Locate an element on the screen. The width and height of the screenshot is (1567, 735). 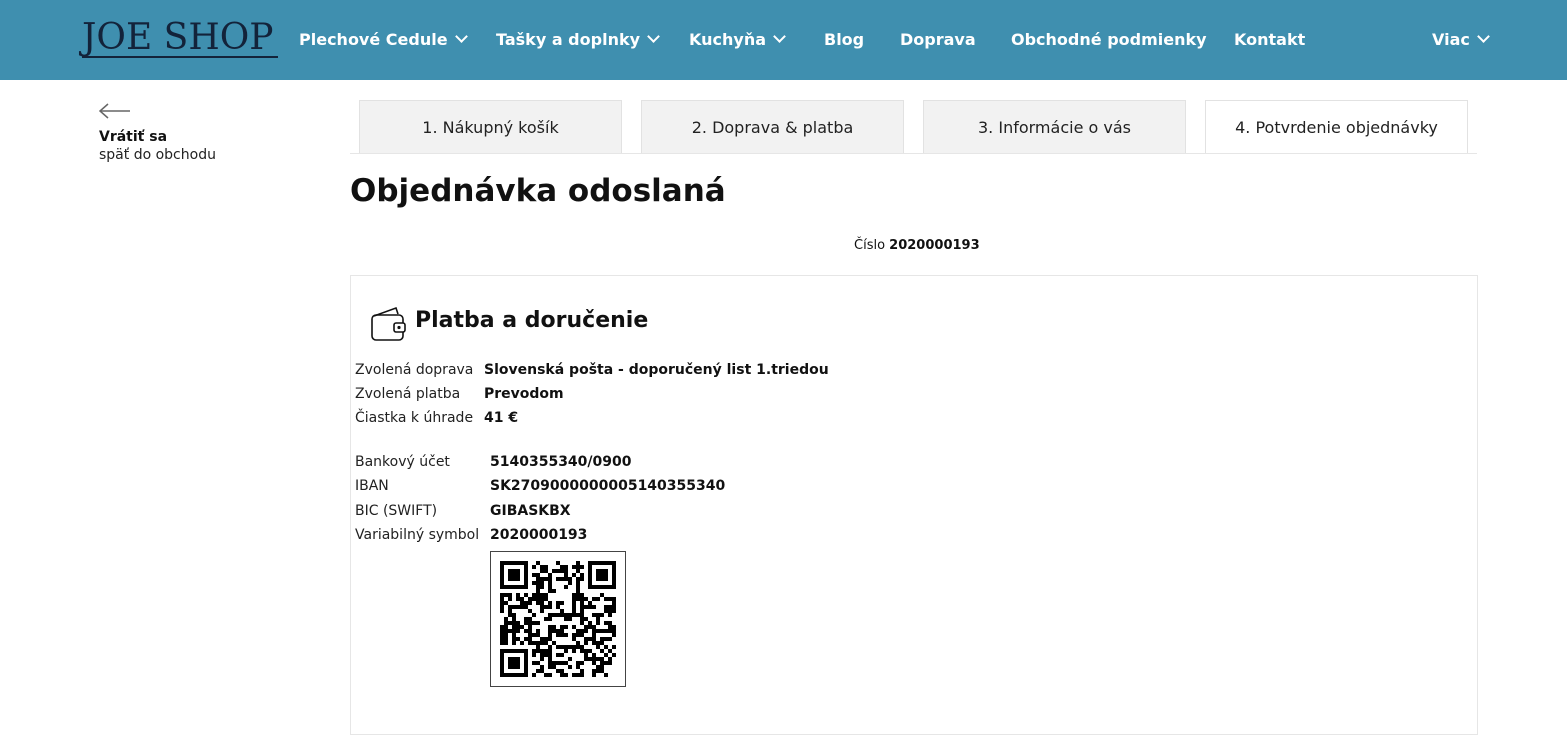
nav-item-viac: Viac is located at coordinates (1461, 39).